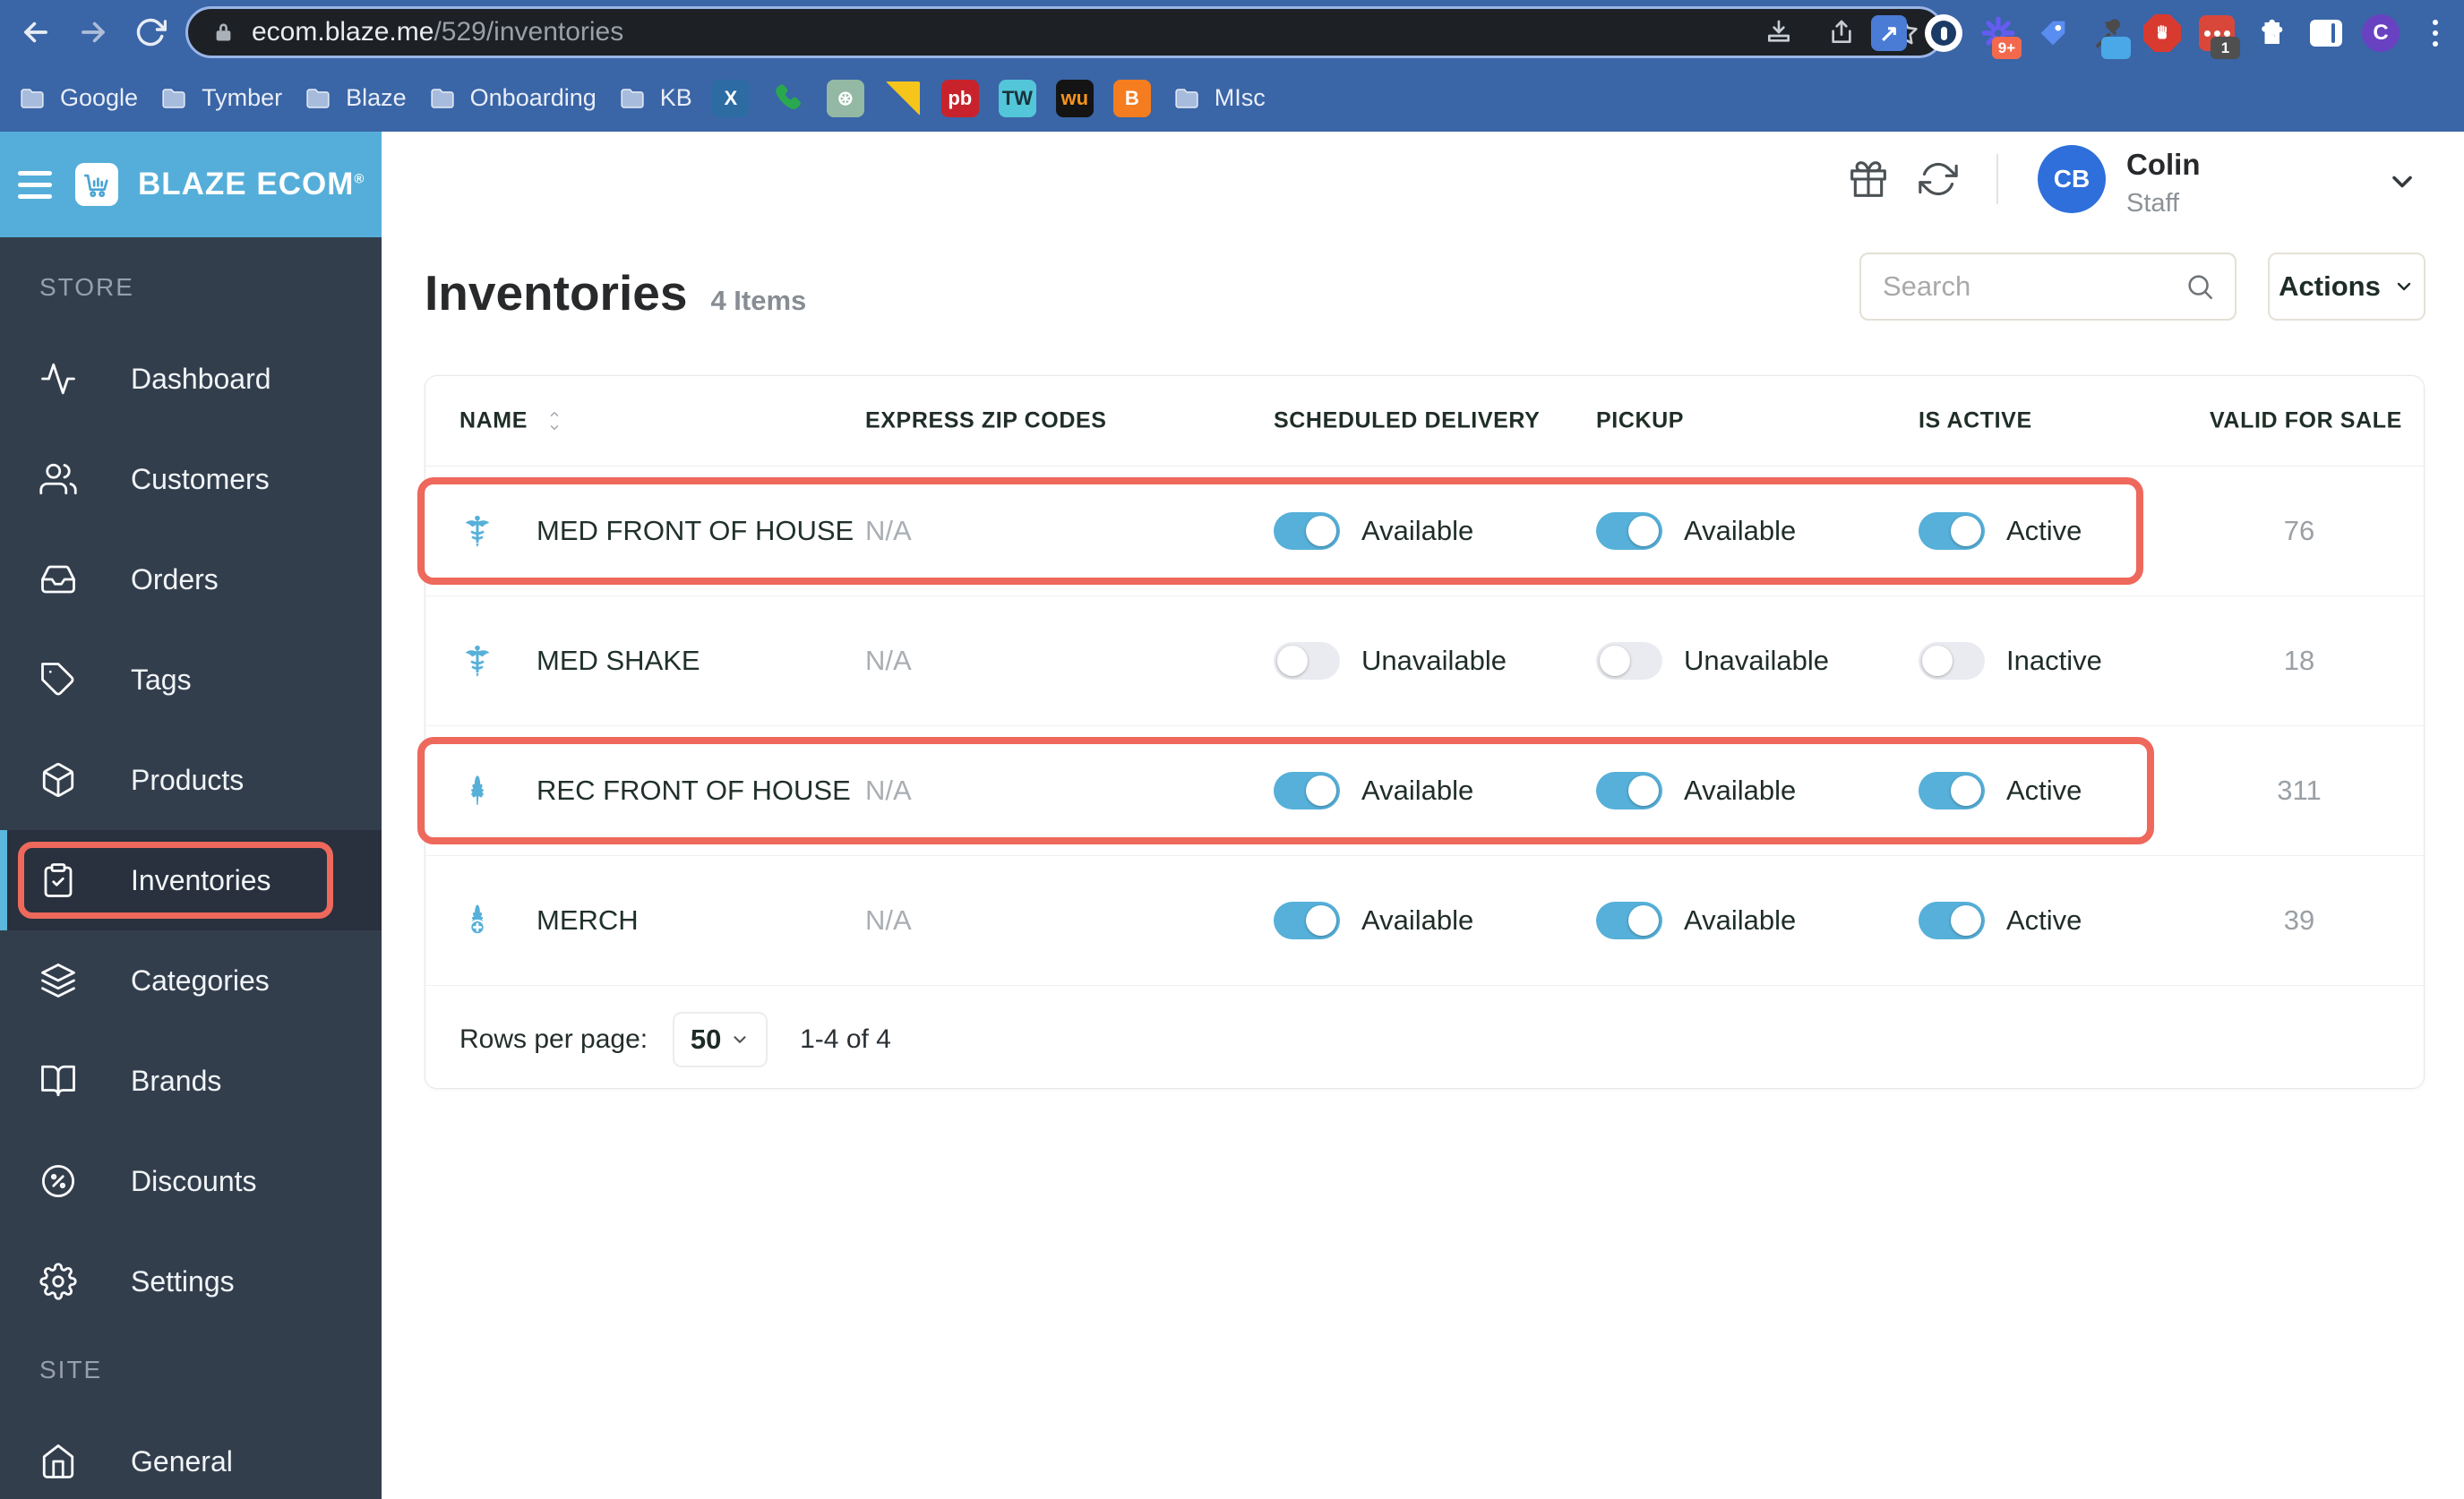  What do you see at coordinates (1841, 32) in the screenshot?
I see `share-icon` at bounding box center [1841, 32].